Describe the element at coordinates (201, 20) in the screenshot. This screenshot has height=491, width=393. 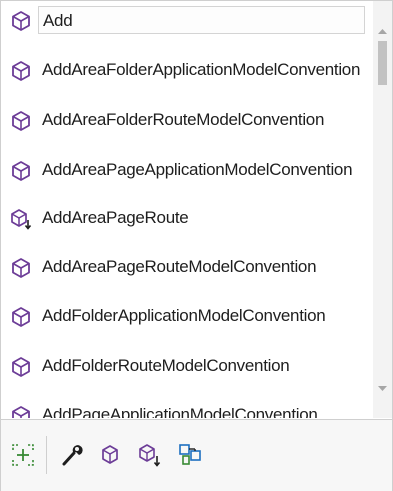
I see `completion-item-label: Add` at that location.